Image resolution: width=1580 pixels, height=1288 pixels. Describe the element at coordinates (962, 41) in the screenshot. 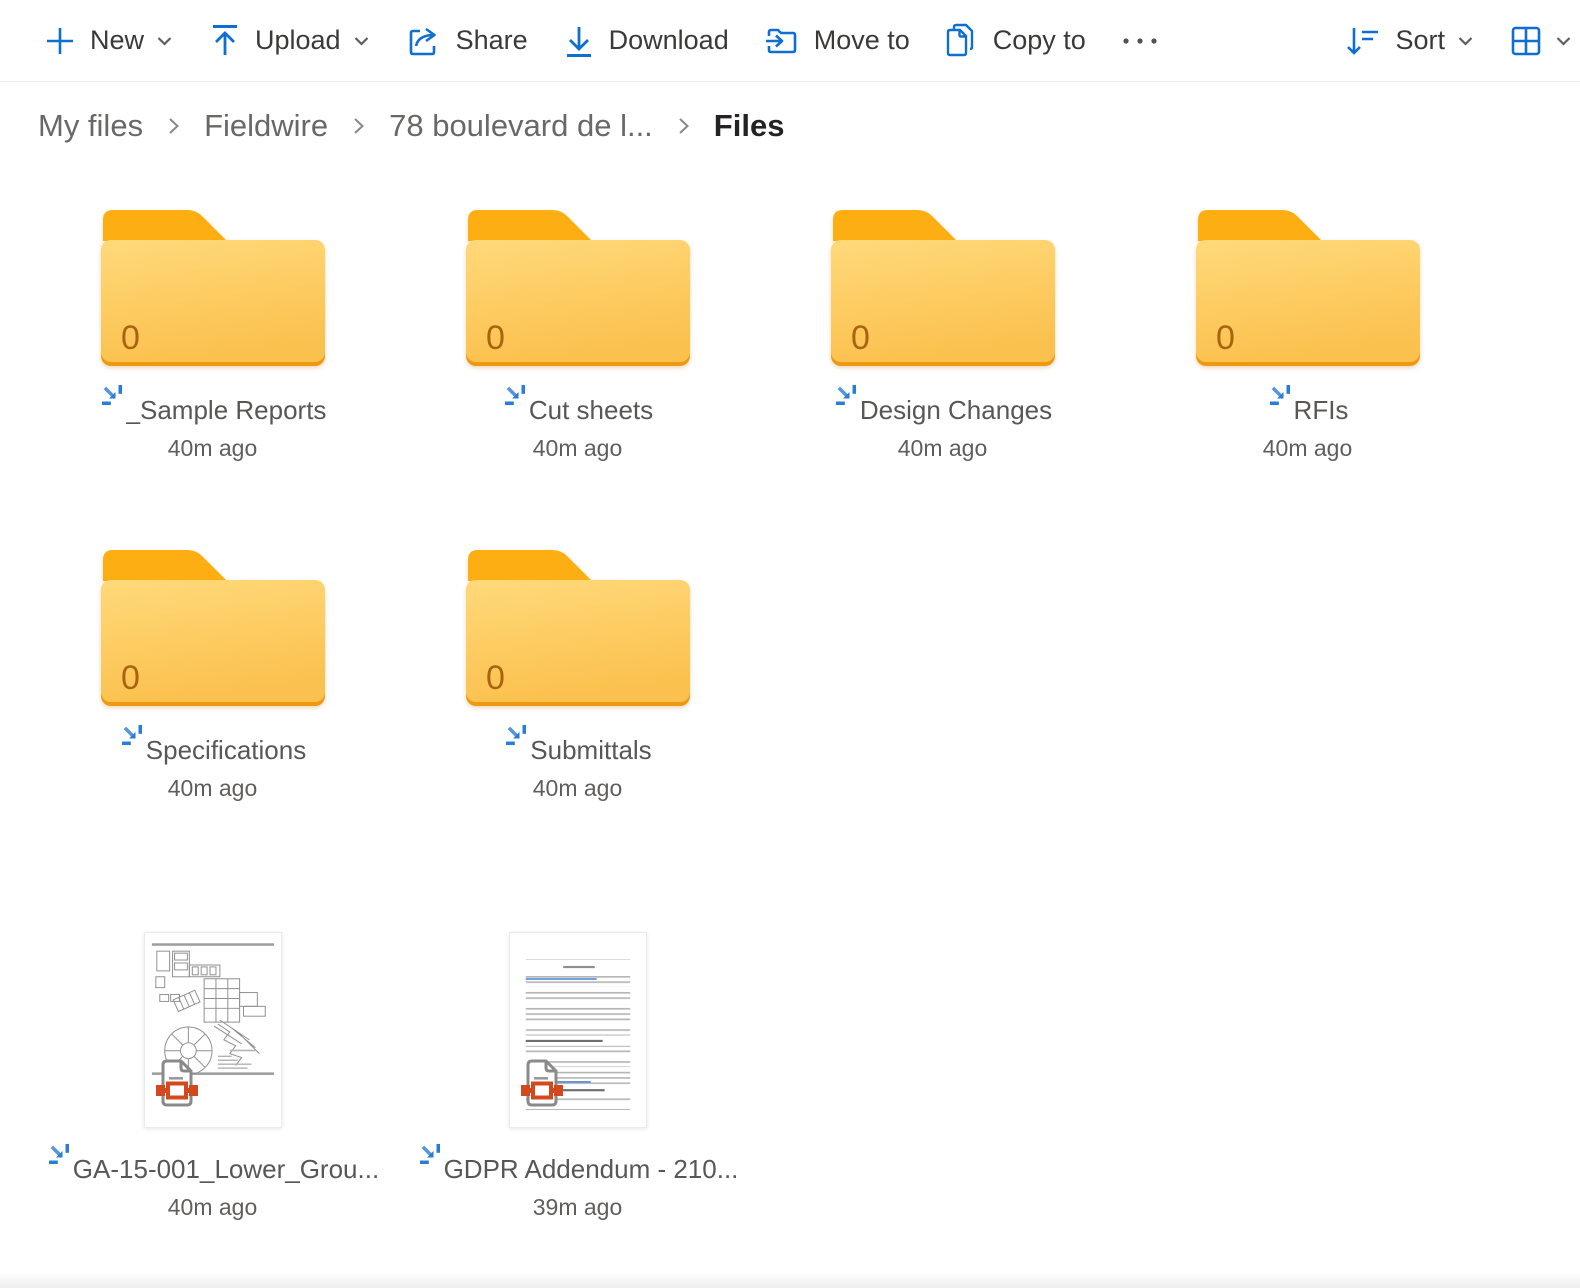

I see `copy-to-icon` at that location.